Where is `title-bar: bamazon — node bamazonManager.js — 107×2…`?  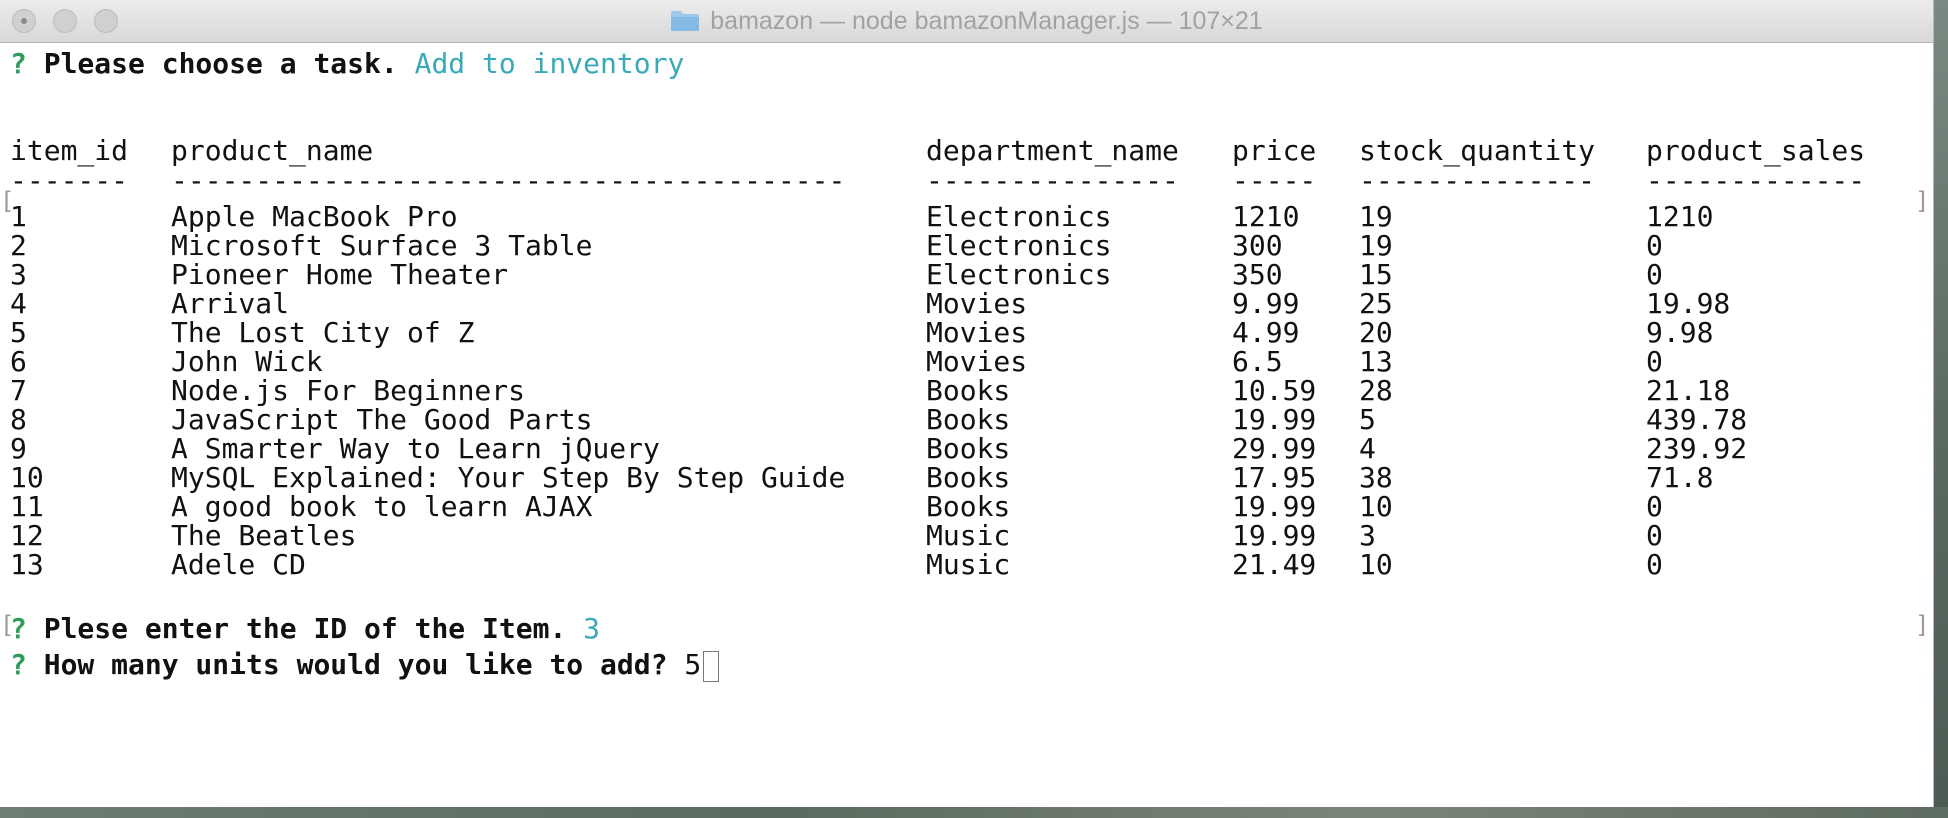 title-bar: bamazon — node bamazonManager.js — 107×2… is located at coordinates (966, 21).